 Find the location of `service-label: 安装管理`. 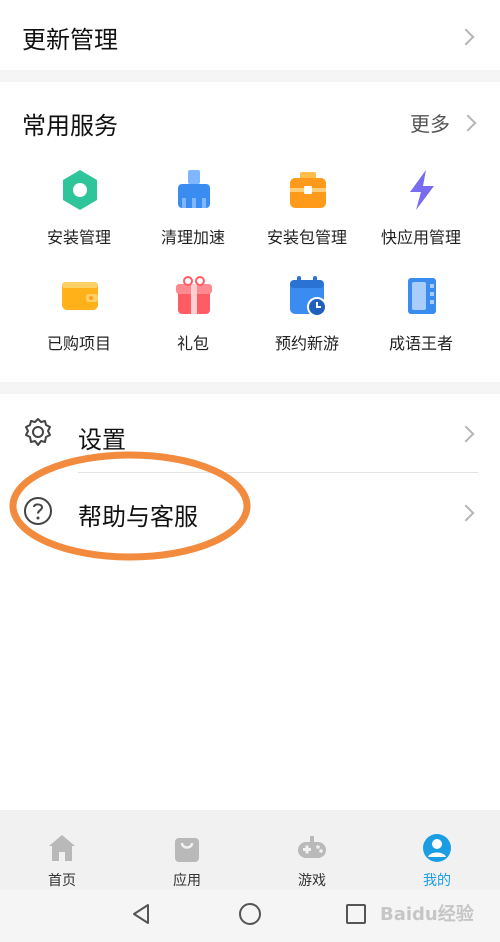

service-label: 安装管理 is located at coordinates (78, 237).